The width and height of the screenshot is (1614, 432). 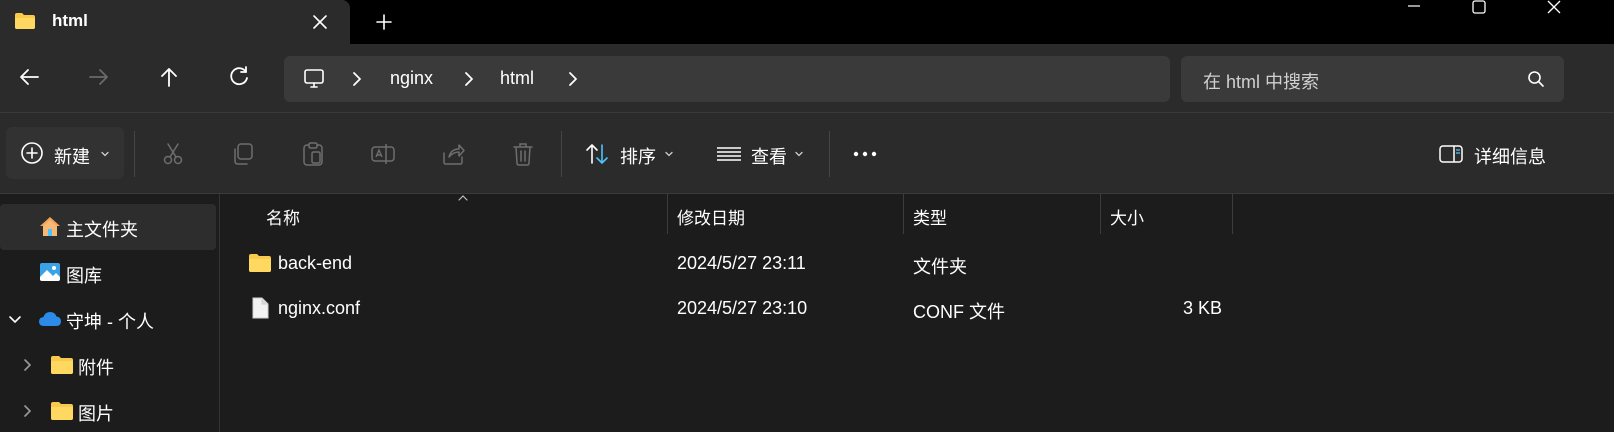 I want to click on file-icon, so click(x=260, y=308).